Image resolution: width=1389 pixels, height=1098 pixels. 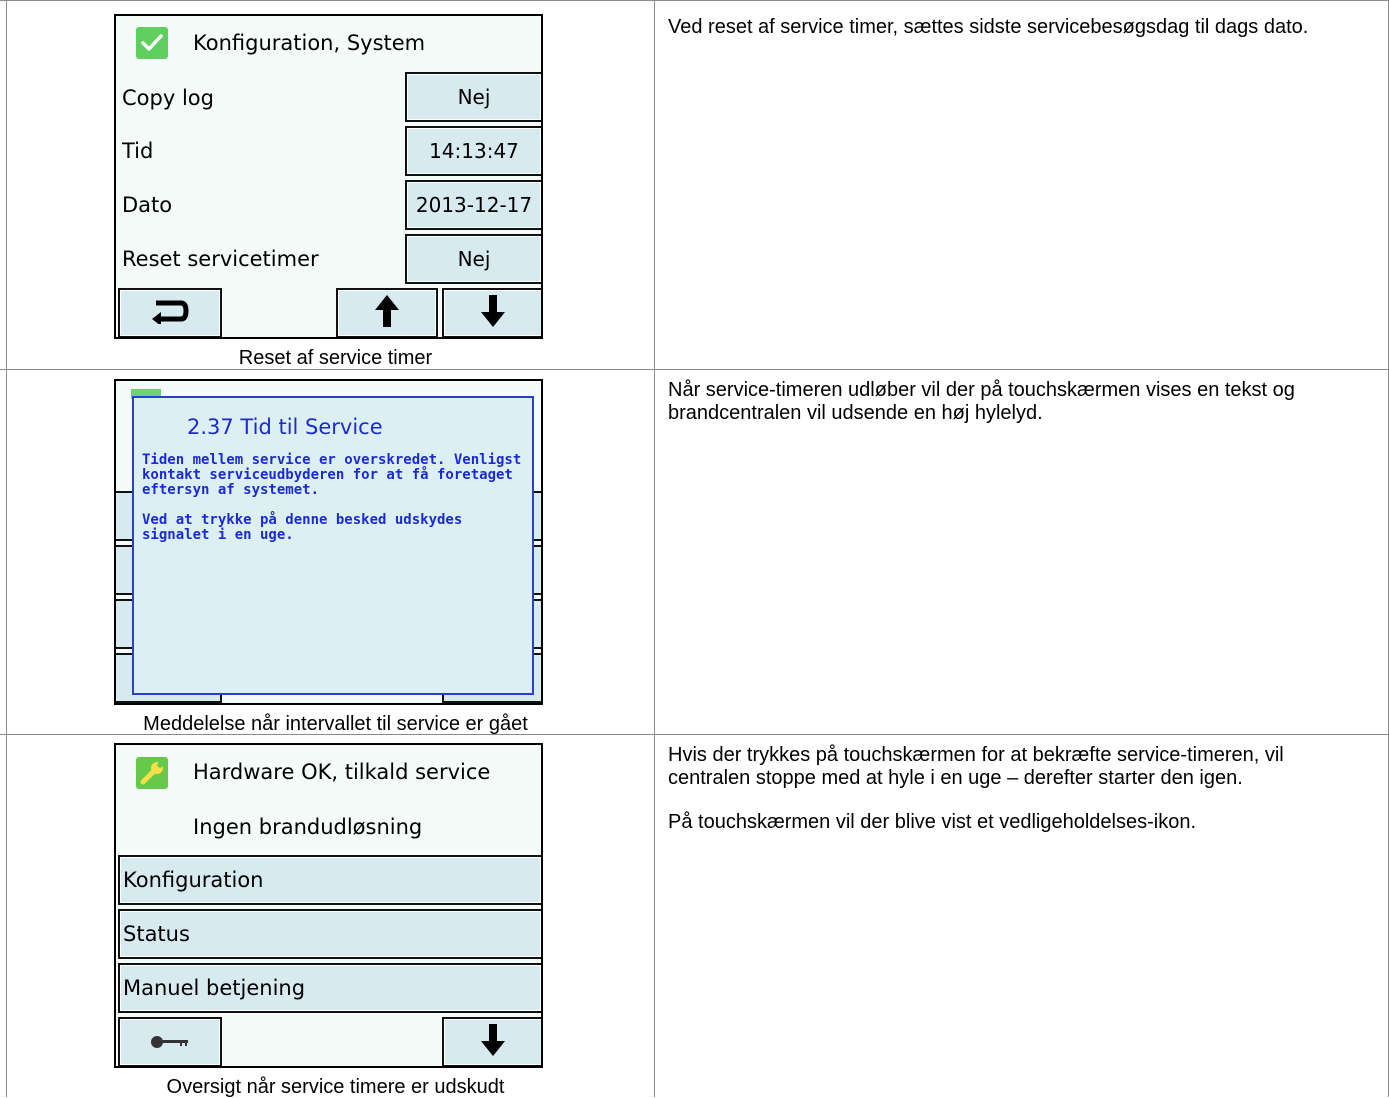 What do you see at coordinates (147, 205) in the screenshot?
I see `field-label-dato: Dato` at bounding box center [147, 205].